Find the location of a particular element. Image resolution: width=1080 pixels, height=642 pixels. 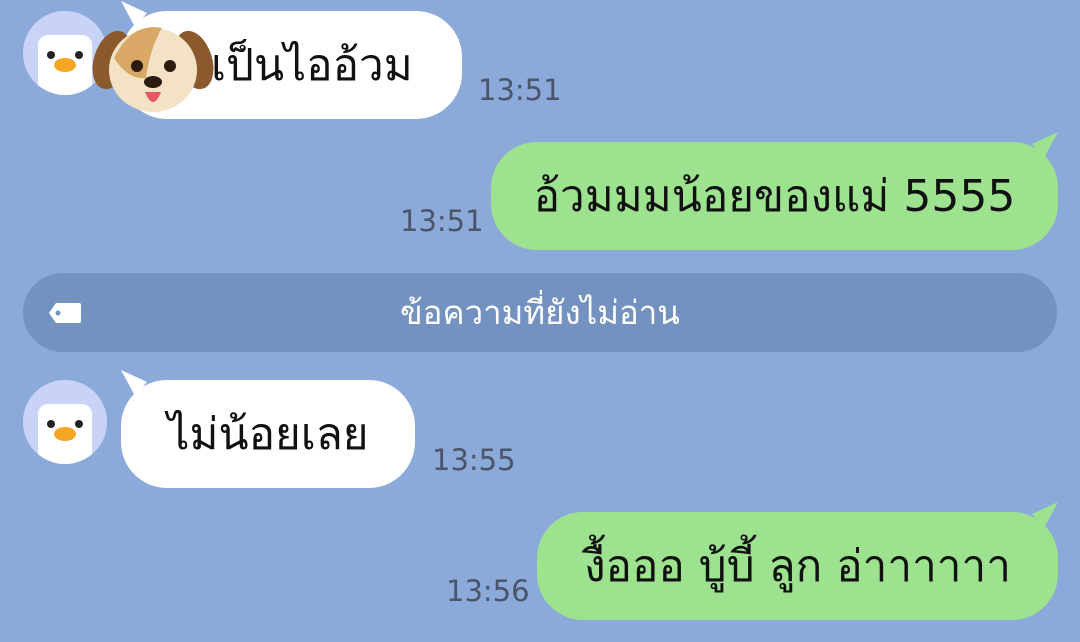

puppy-face-icon is located at coordinates (153, 68).